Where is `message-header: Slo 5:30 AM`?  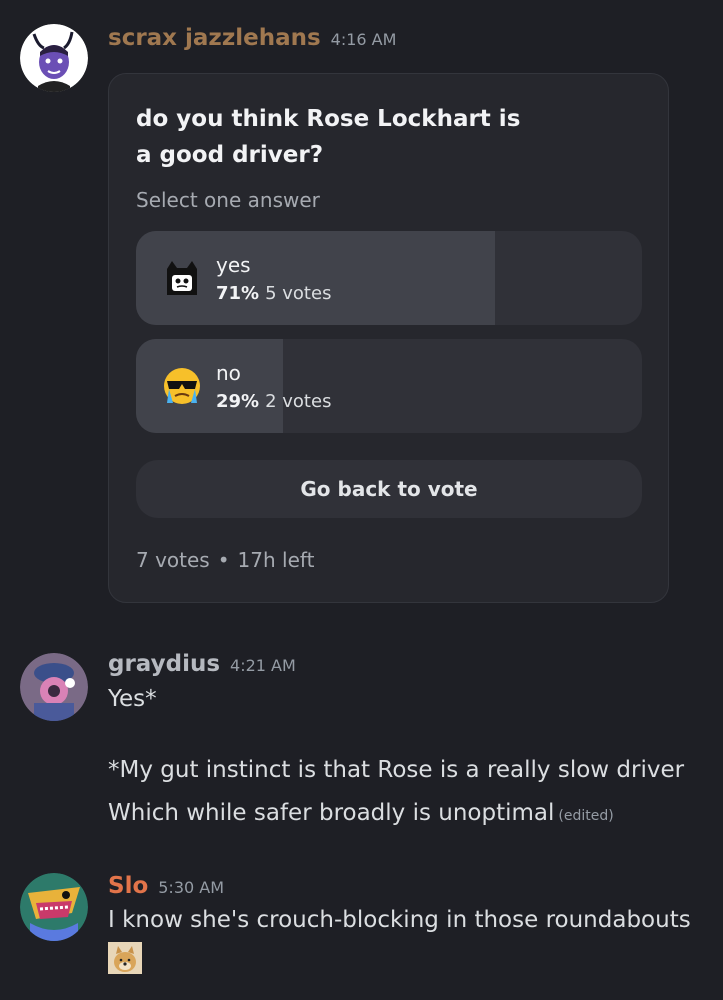
message-header: Slo 5:30 AM is located at coordinates (166, 886).